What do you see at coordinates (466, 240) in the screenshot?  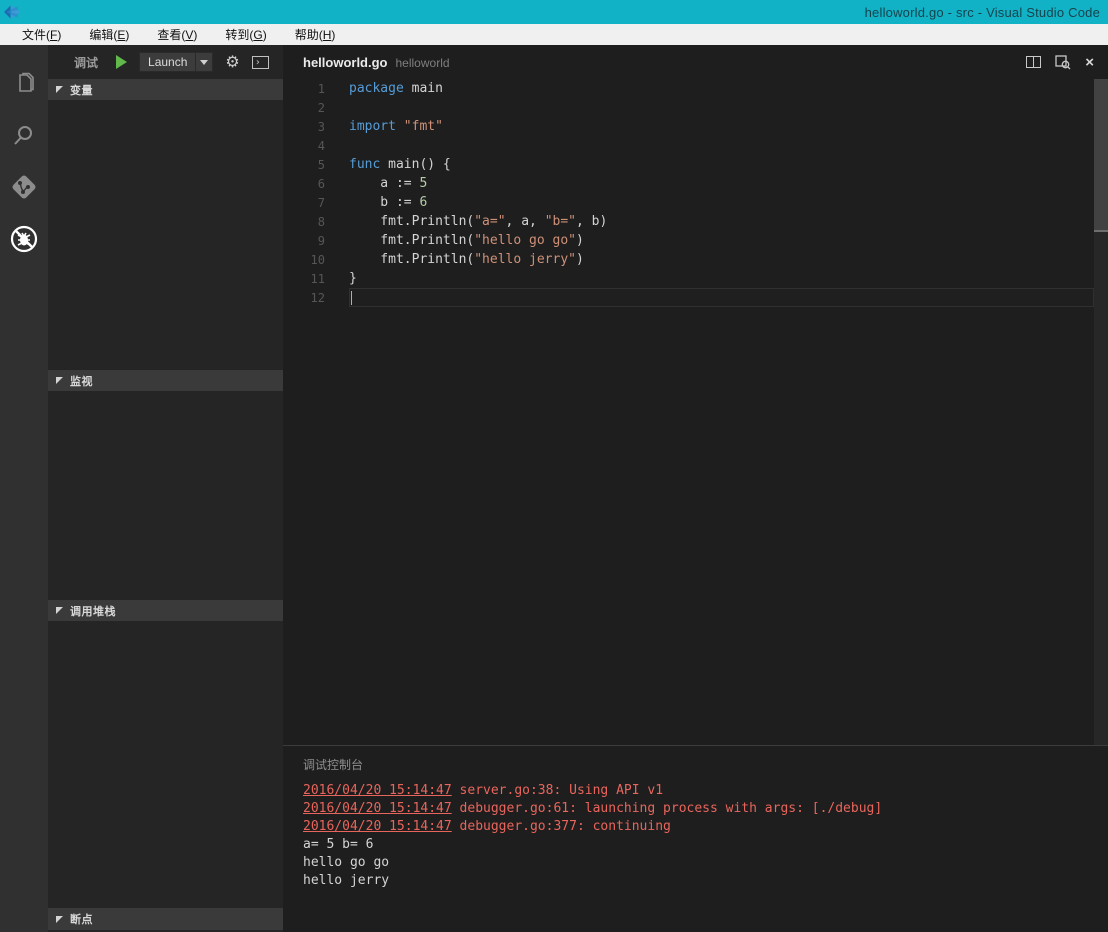 I see `code-text: fmt.Println("hello go go")` at bounding box center [466, 240].